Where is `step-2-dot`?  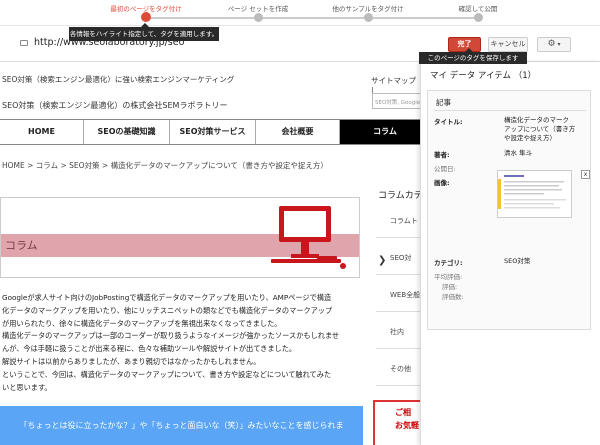 step-2-dot is located at coordinates (258, 17).